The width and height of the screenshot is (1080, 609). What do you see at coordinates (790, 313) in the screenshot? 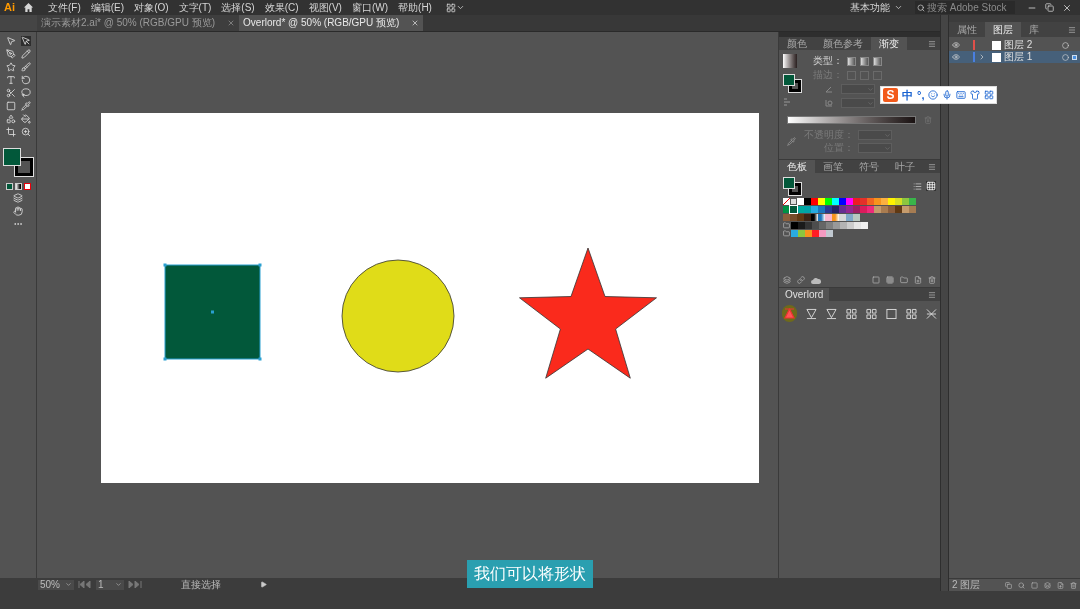
I see `overlord-action-button` at bounding box center [790, 313].